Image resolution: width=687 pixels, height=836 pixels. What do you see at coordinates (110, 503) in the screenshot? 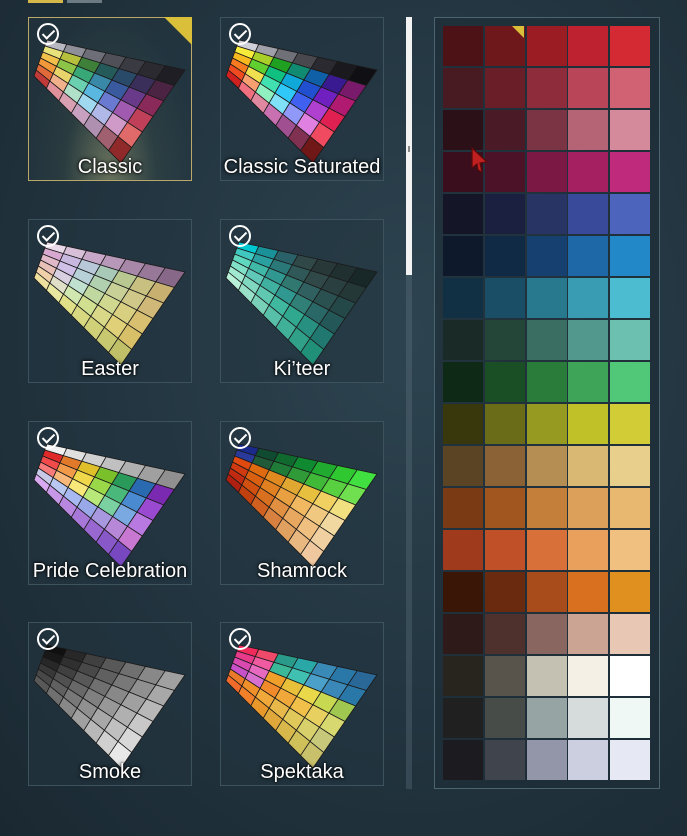
I see `palette-tile-pride-celebration: Pride Celebration` at bounding box center [110, 503].